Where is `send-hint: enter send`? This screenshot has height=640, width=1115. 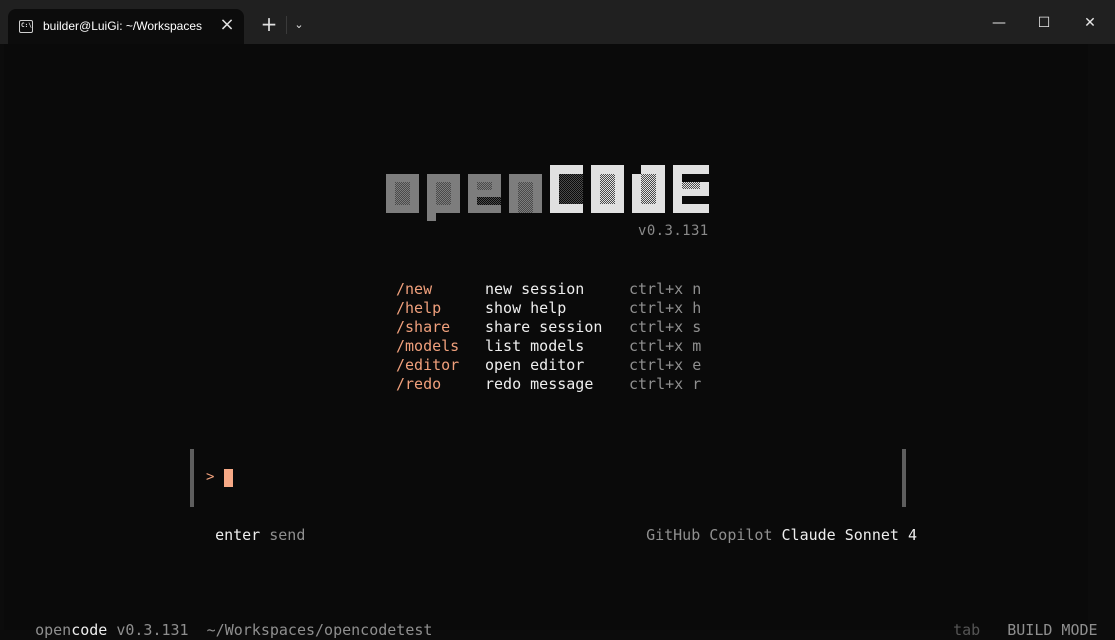 send-hint: enter send is located at coordinates (251, 526).